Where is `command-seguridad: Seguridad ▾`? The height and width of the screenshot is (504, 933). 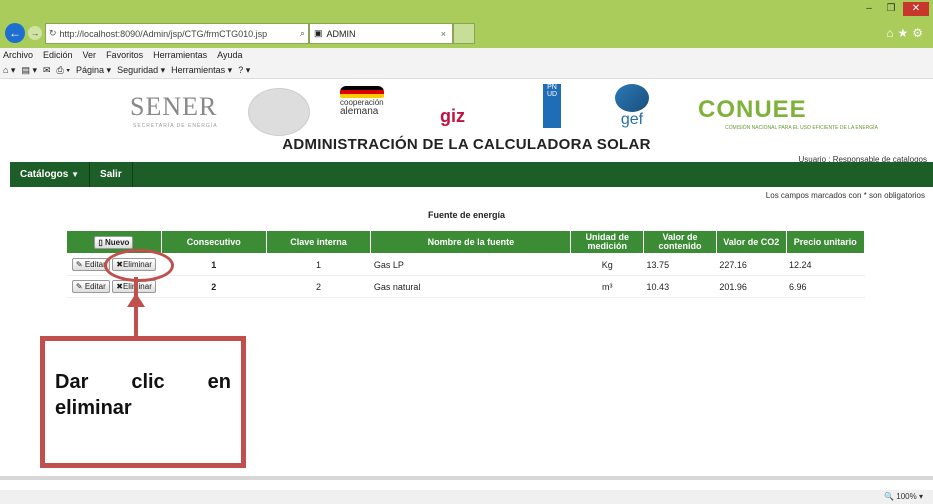 command-seguridad: Seguridad ▾ is located at coordinates (141, 70).